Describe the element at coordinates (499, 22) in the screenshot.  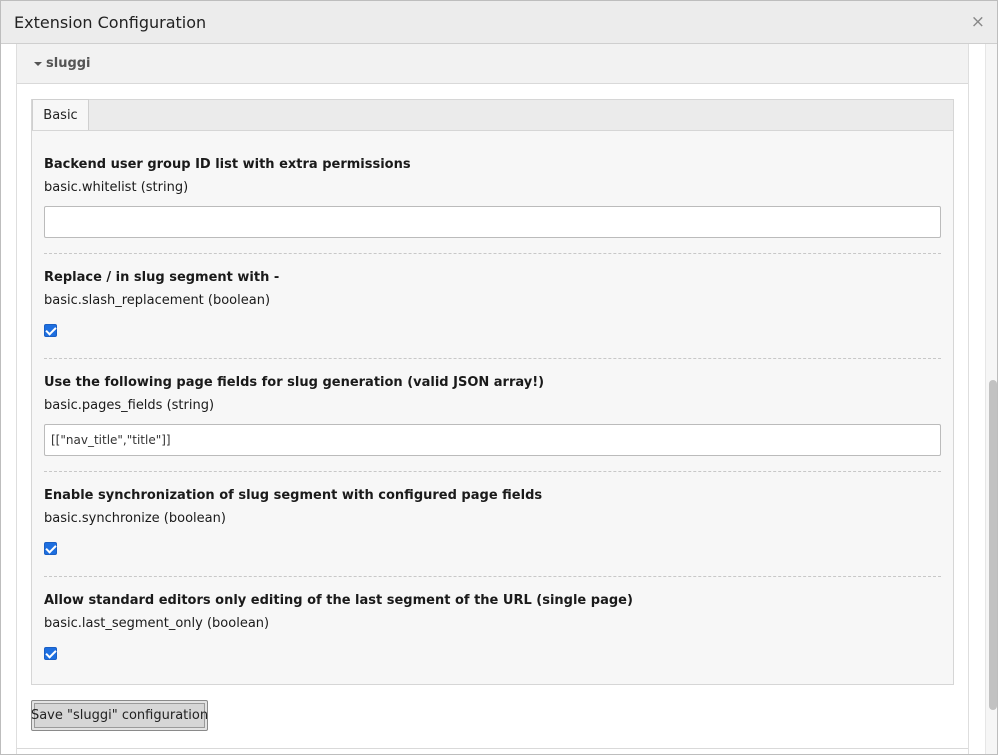
I see `modal-header: Extension Configuration ×` at that location.